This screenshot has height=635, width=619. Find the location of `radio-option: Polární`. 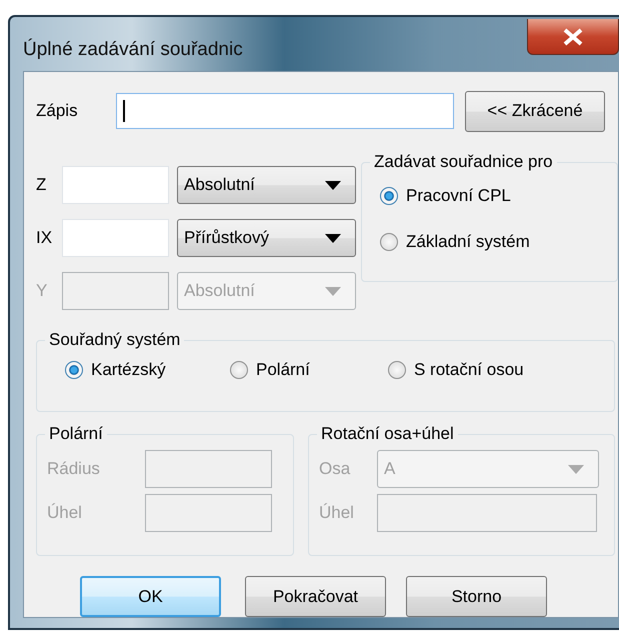

radio-option: Polární is located at coordinates (309, 370).